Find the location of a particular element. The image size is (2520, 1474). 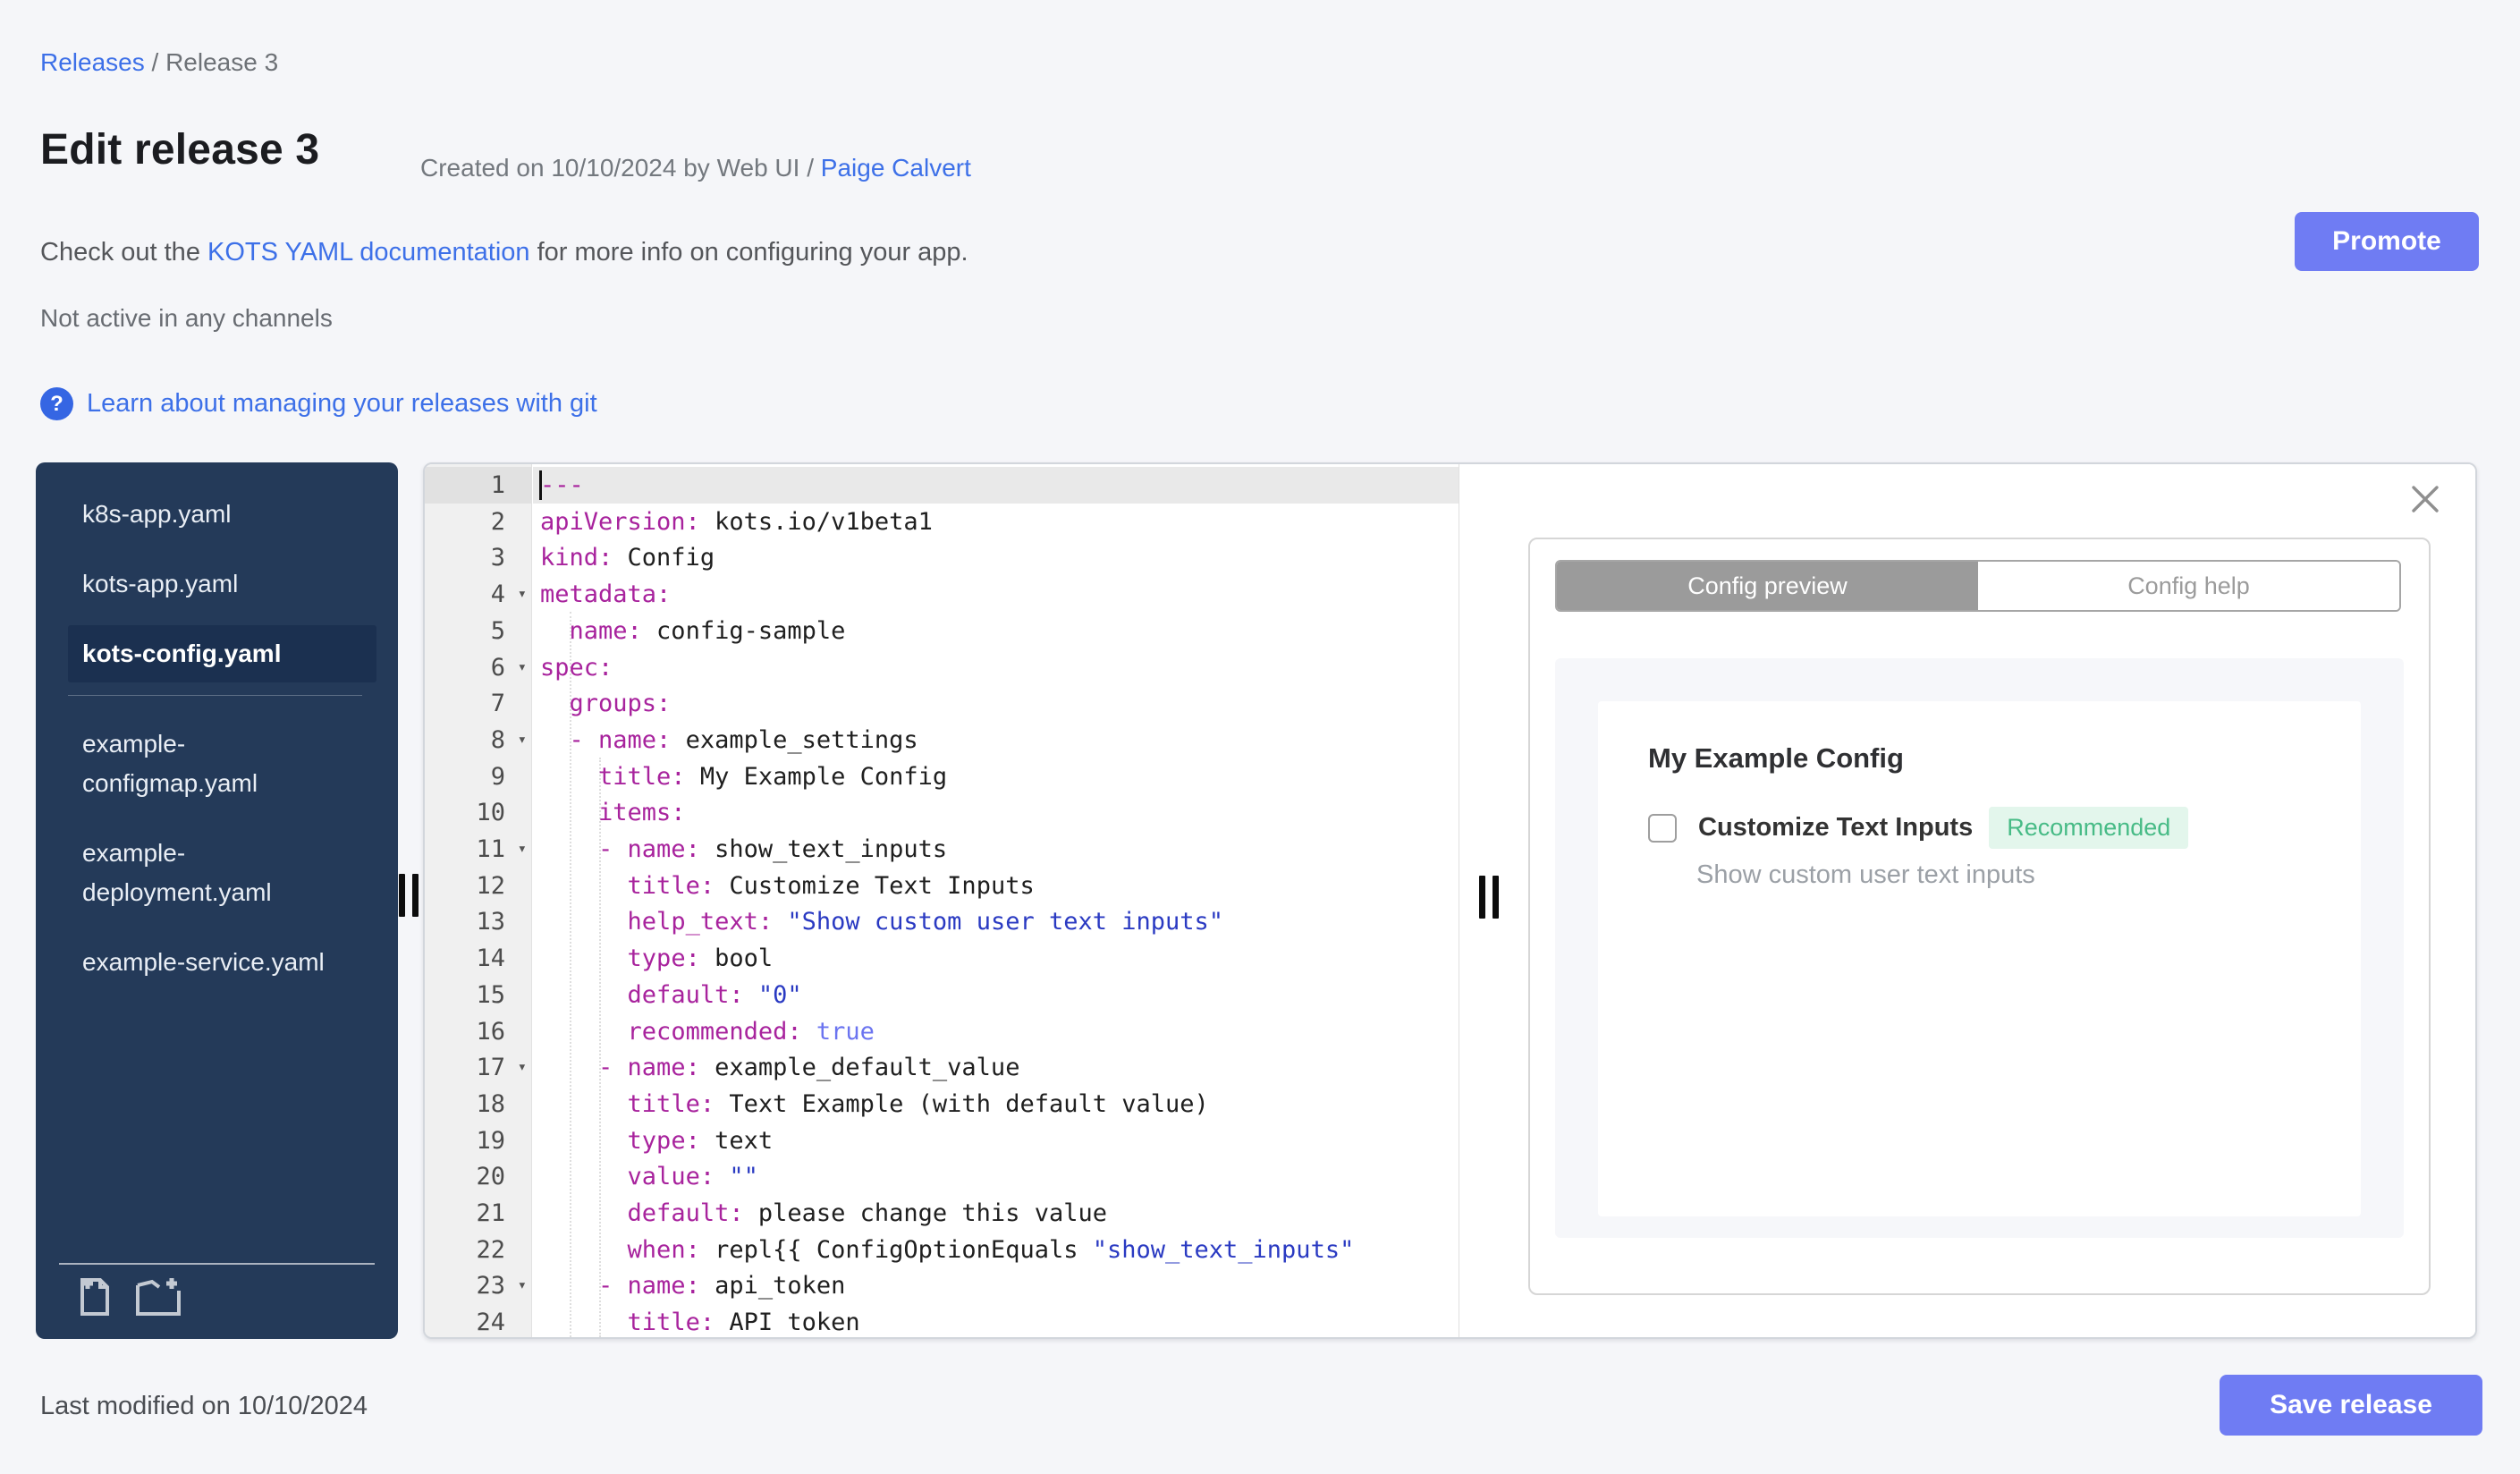

line-number-11: 11 ▾ is located at coordinates (478, 849).